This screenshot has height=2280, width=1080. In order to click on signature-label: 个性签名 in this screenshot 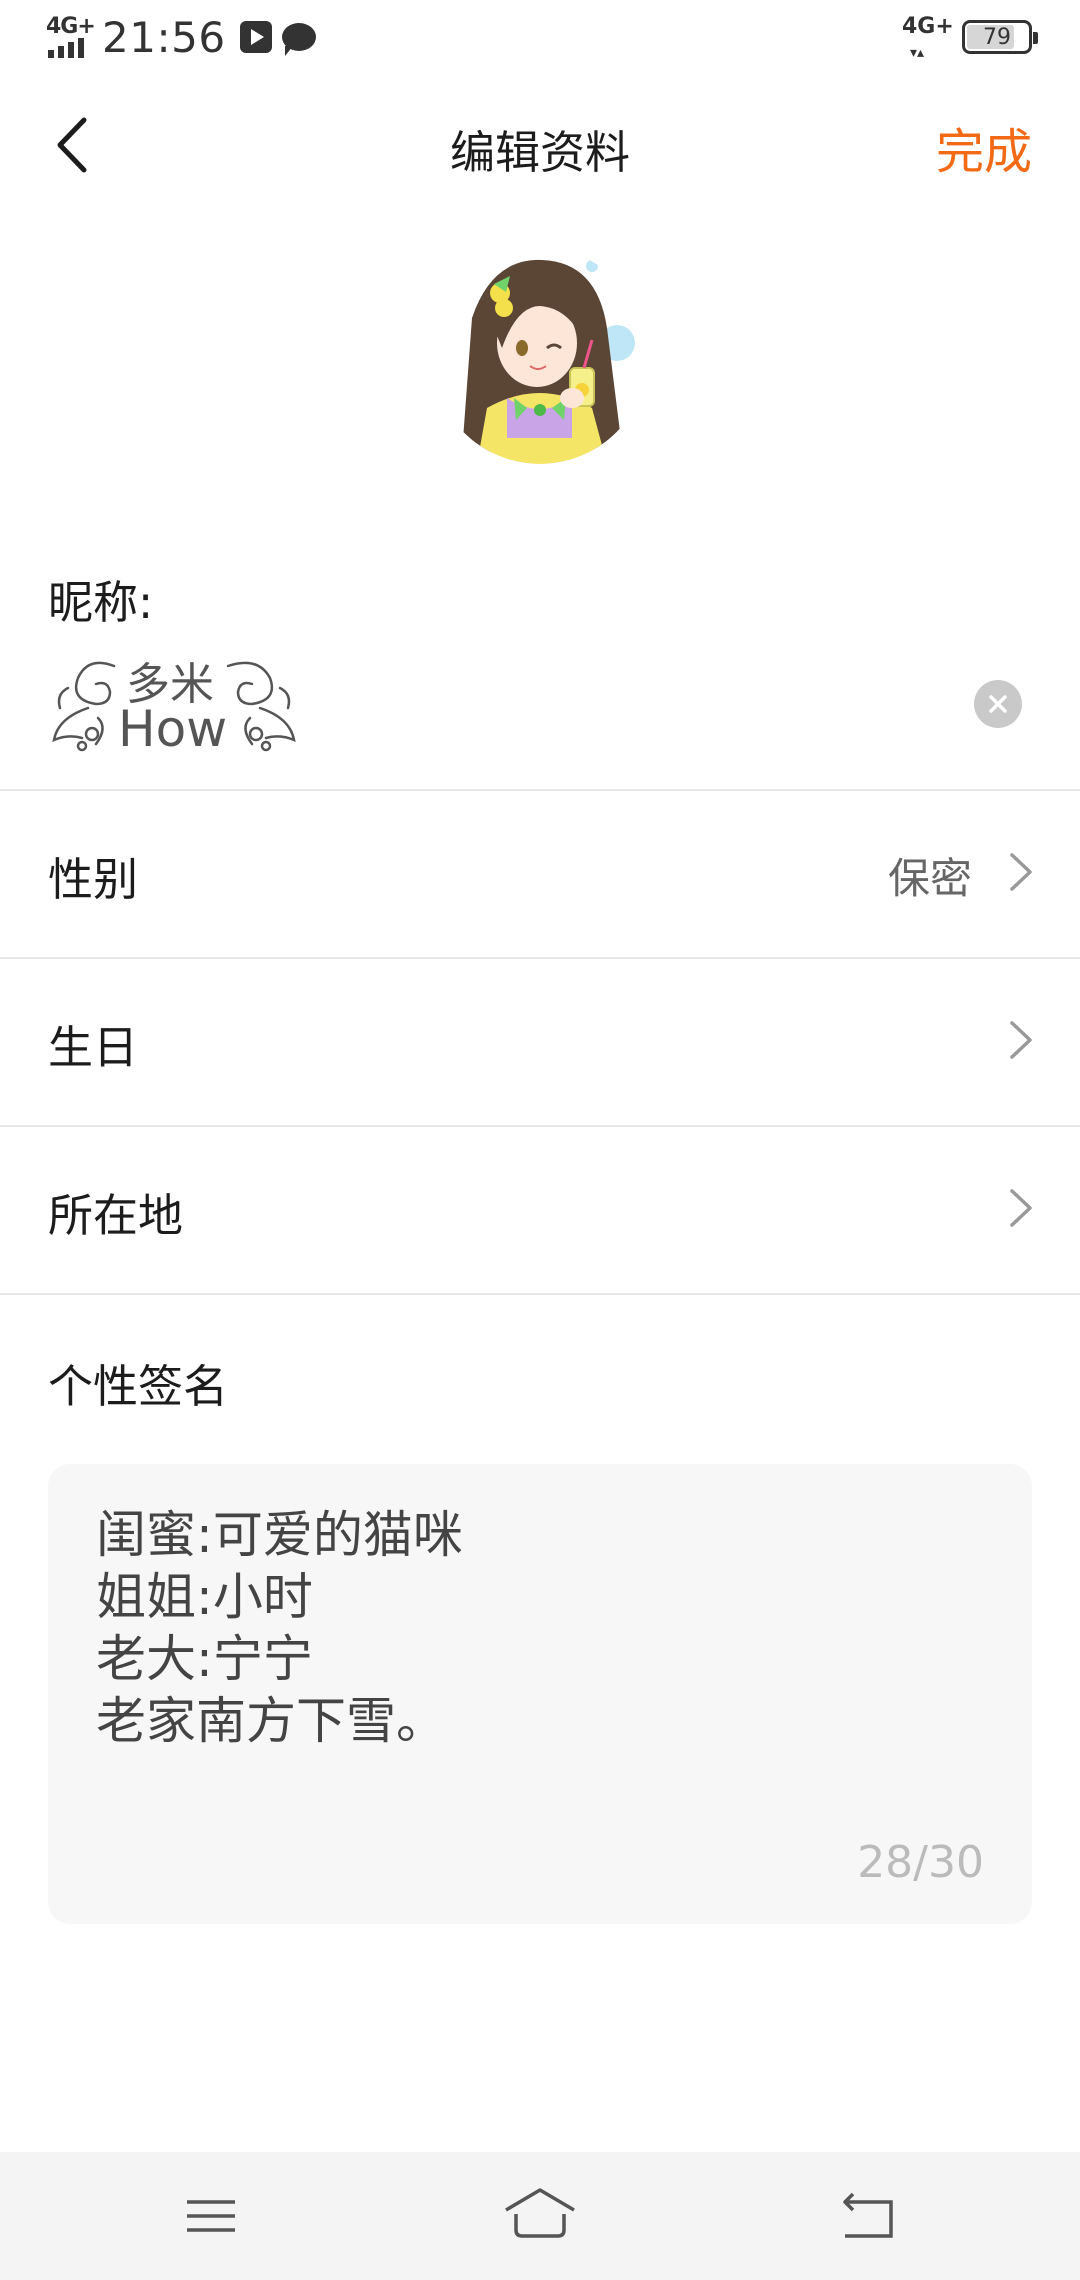, I will do `click(138, 1386)`.